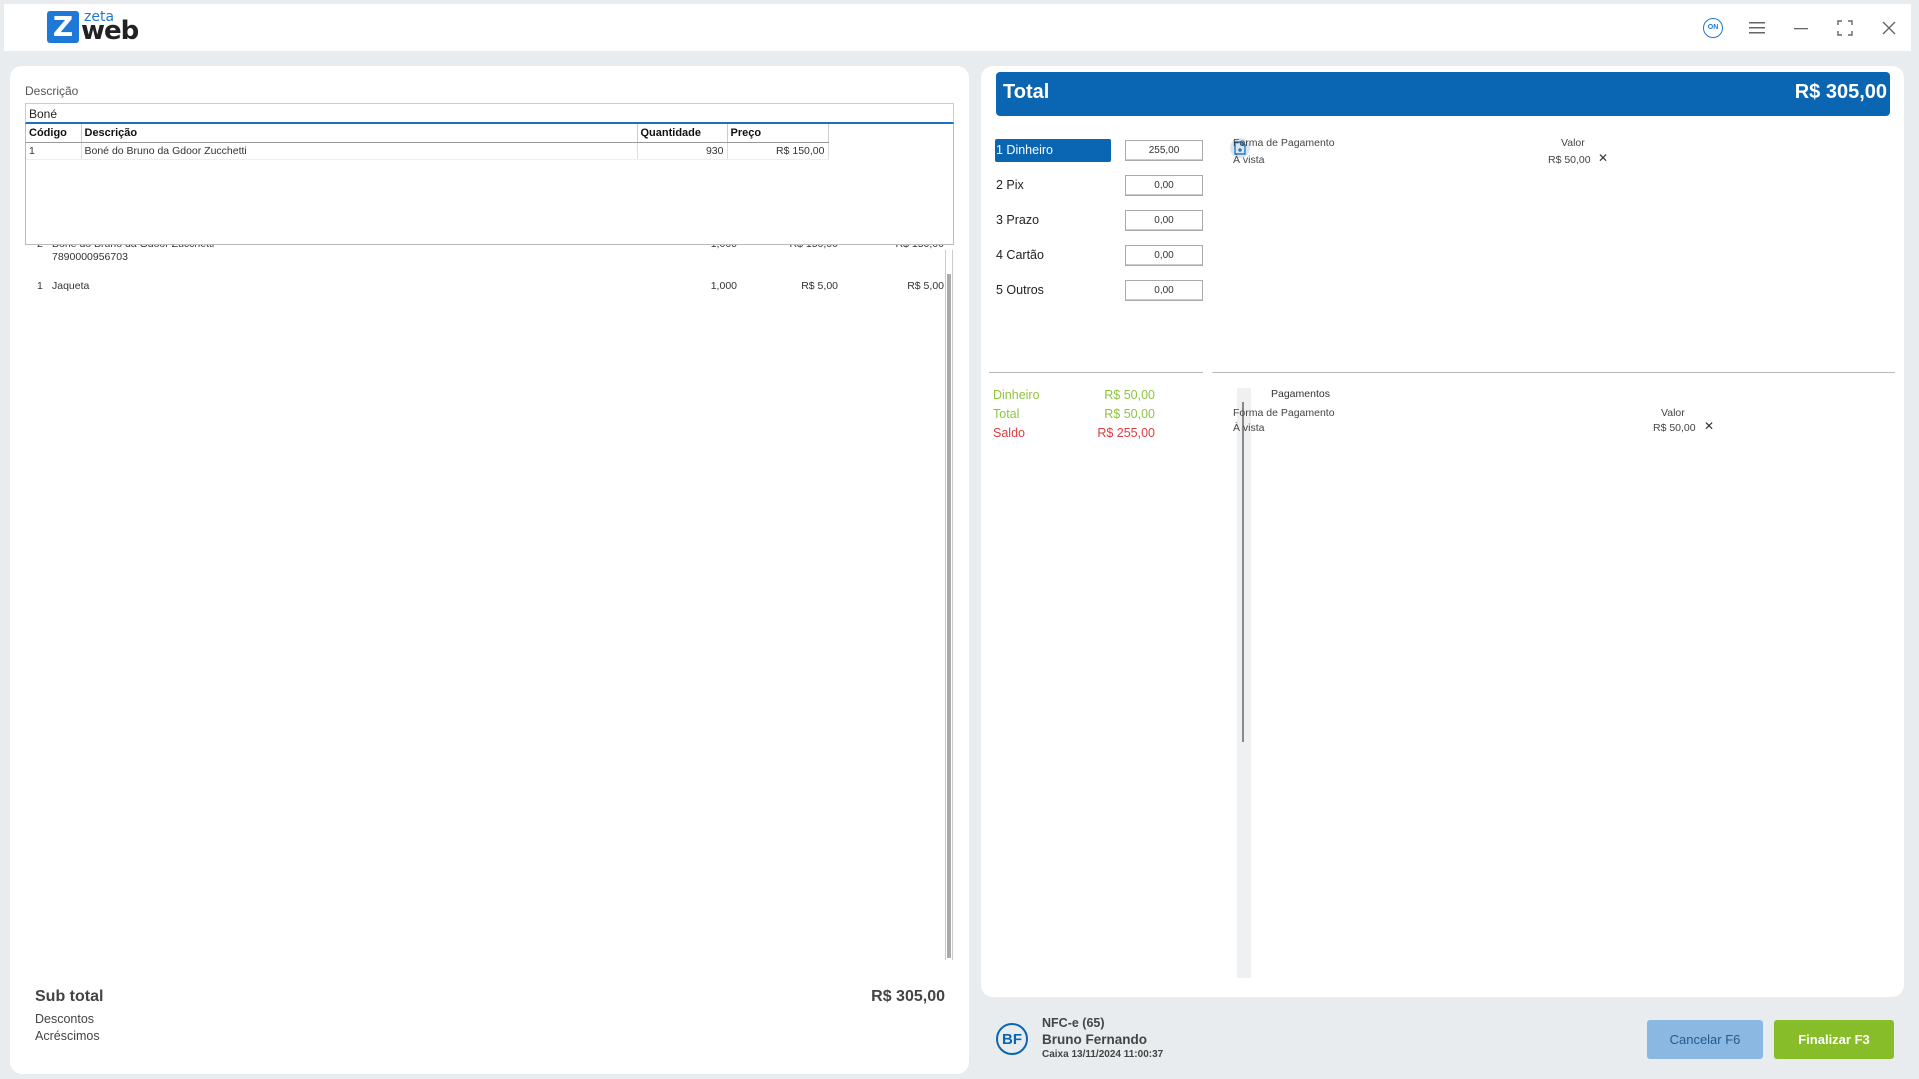  Describe the element at coordinates (1834, 1039) in the screenshot. I see `finalize-button: Finalizar F3` at that location.